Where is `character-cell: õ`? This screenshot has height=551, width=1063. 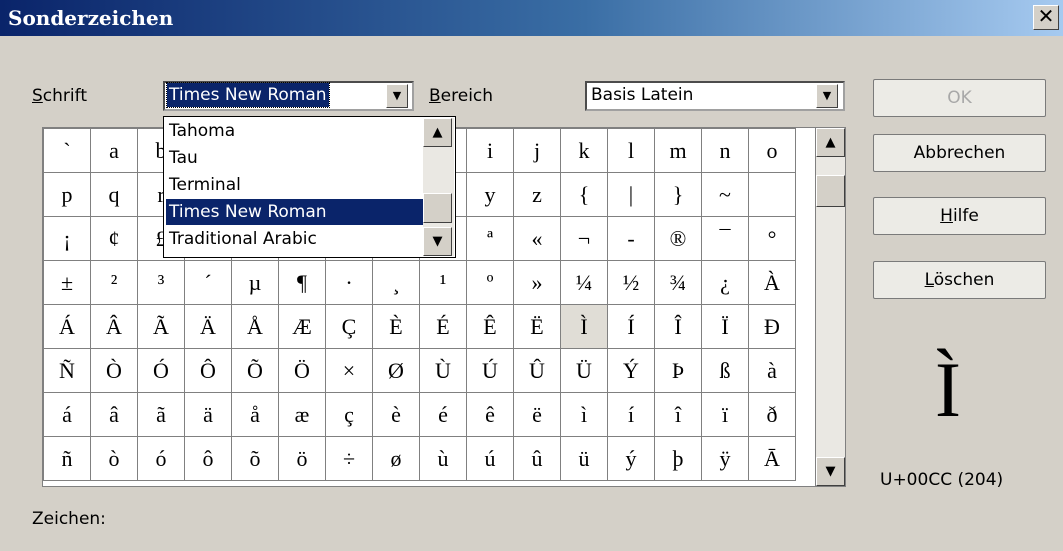 character-cell: õ is located at coordinates (255, 458).